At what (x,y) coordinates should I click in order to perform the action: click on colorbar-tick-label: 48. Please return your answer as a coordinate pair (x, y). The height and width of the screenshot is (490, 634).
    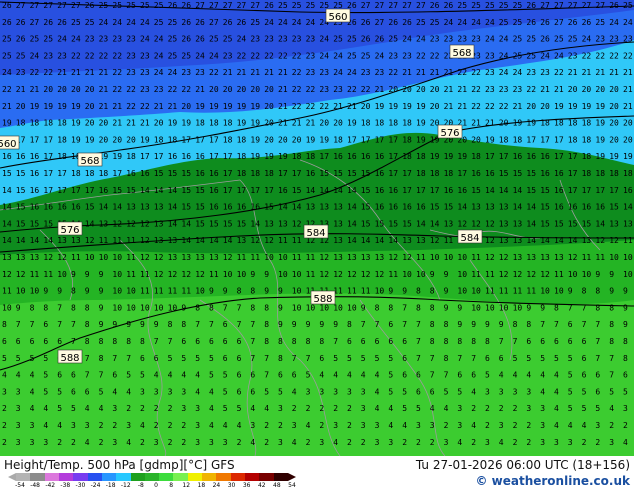
    Looking at the image, I should click on (277, 485).